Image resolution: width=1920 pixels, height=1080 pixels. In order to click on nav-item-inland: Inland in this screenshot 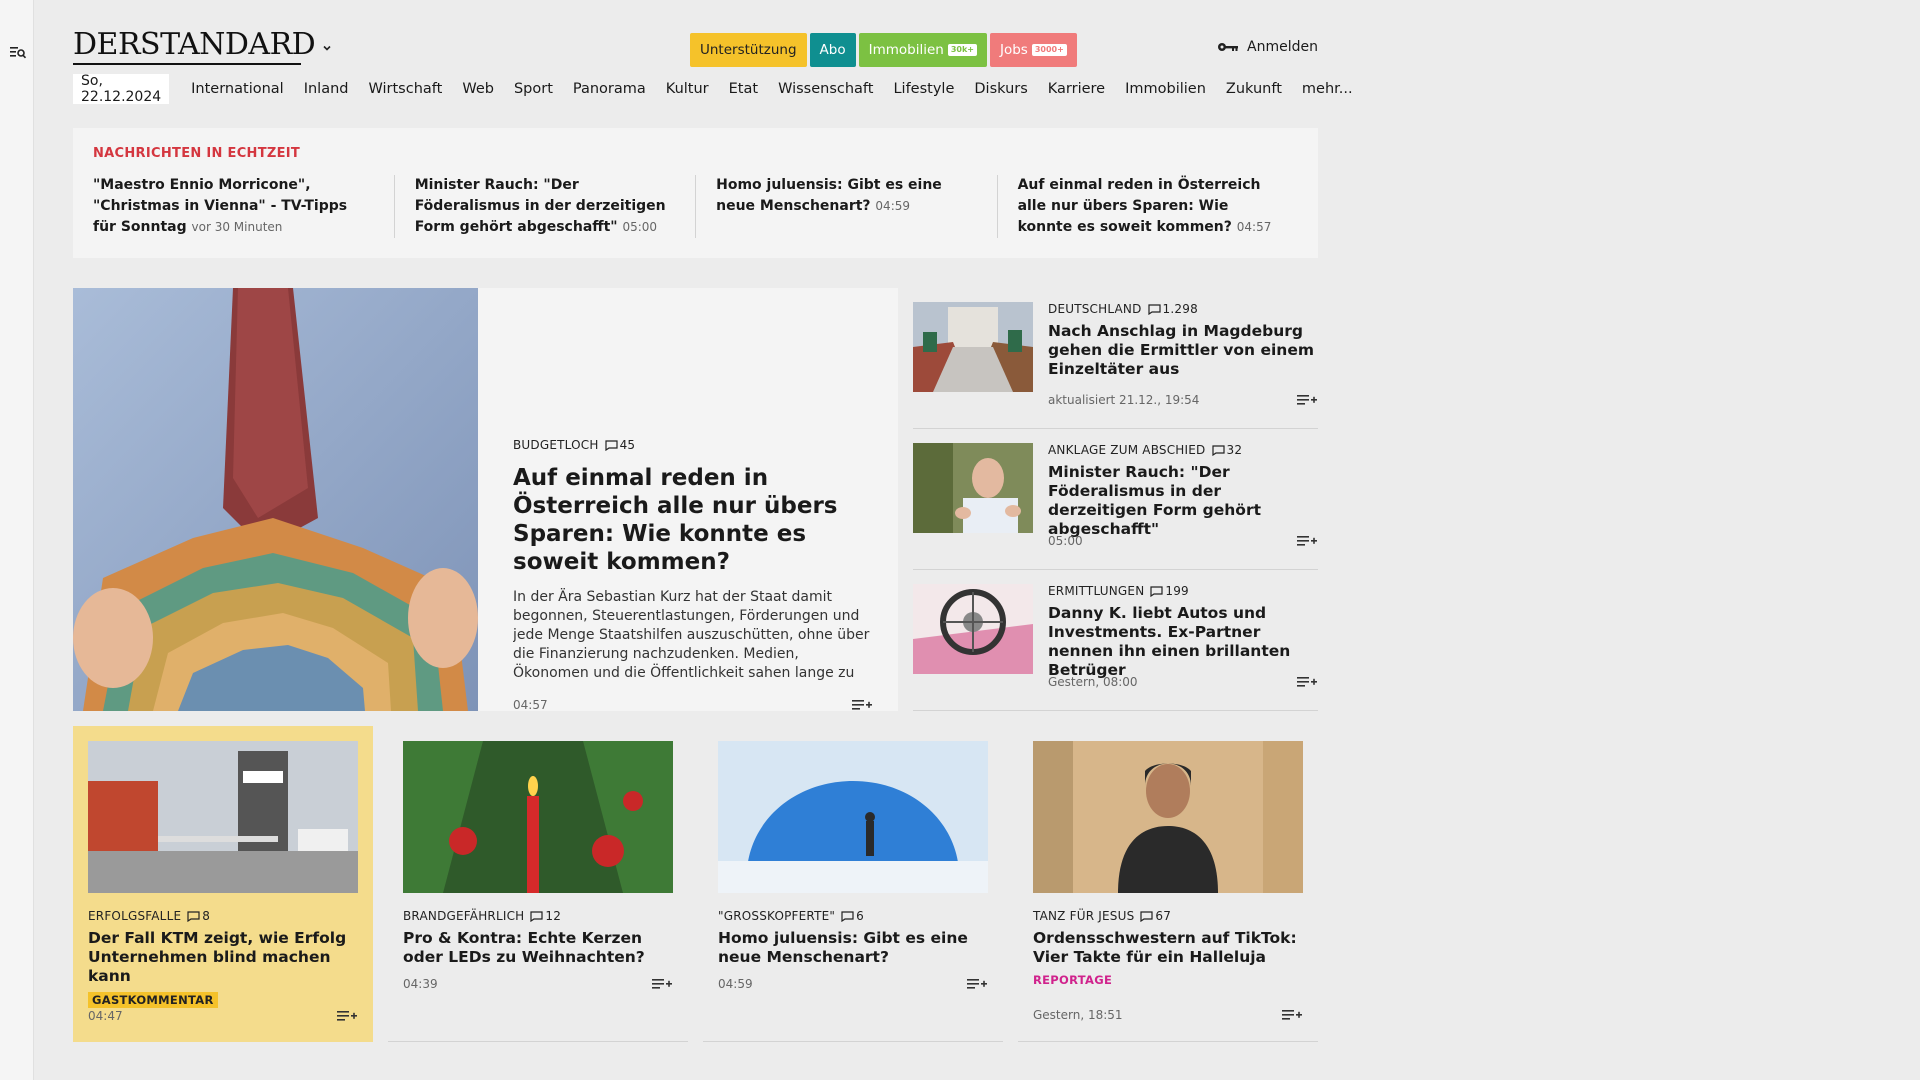, I will do `click(326, 89)`.